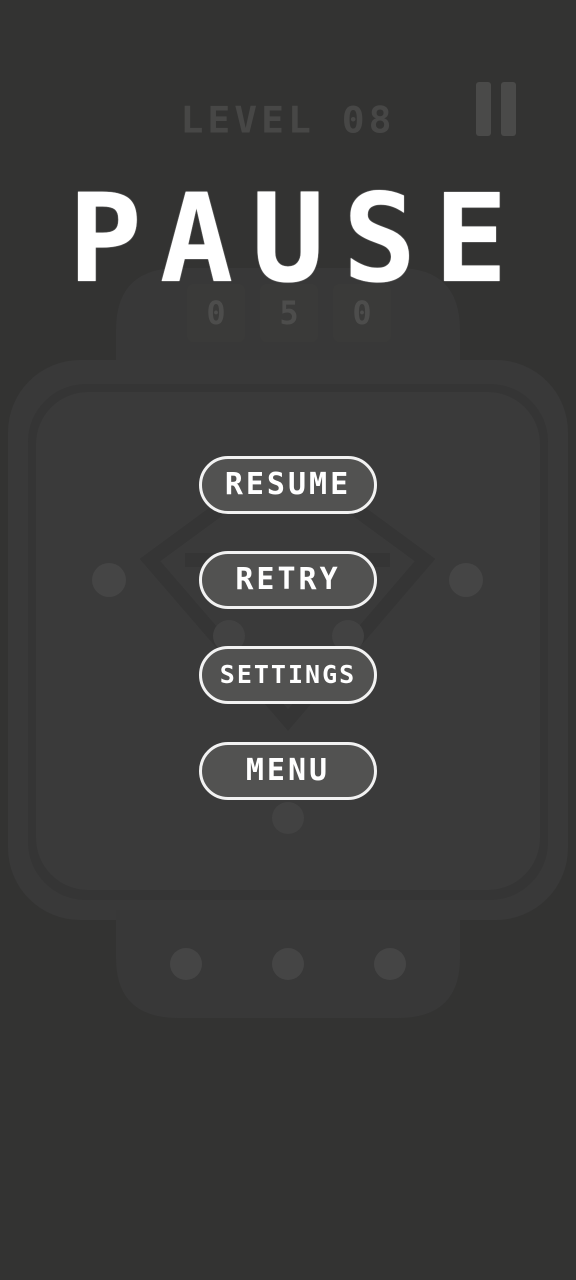 The image size is (576, 1280). What do you see at coordinates (508, 109) in the screenshot?
I see `pause-icon-bar-right` at bounding box center [508, 109].